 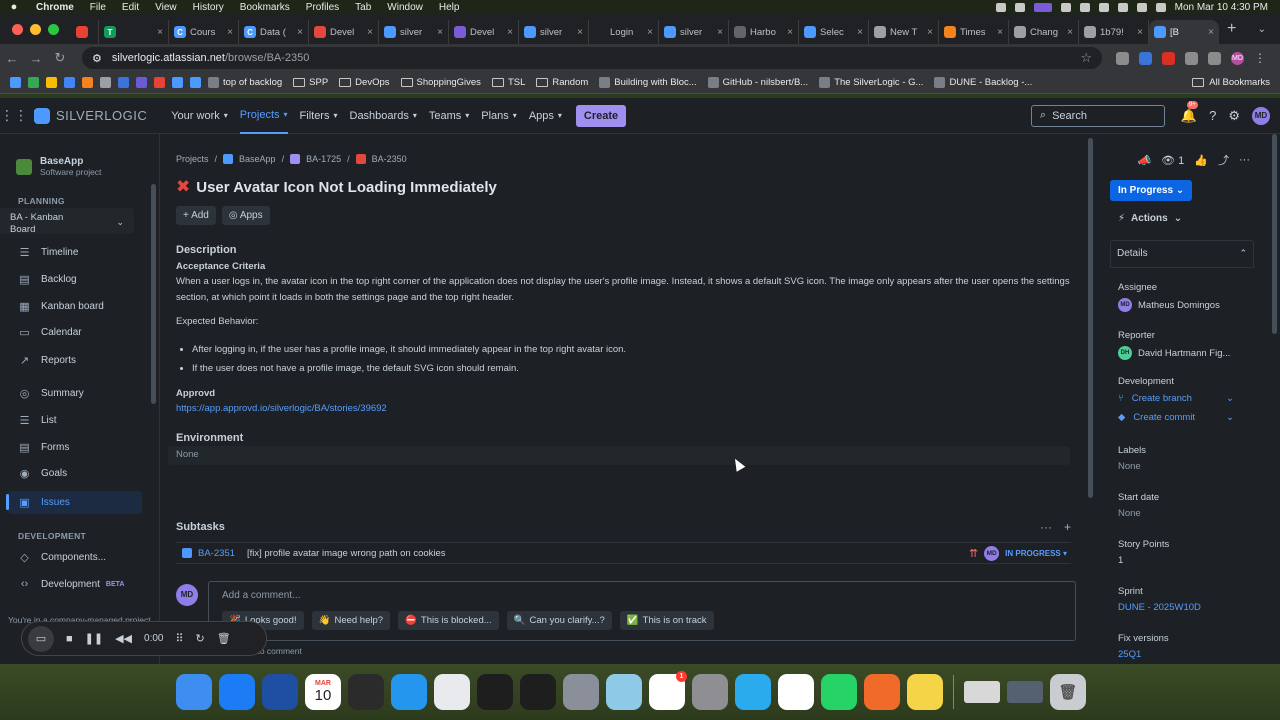 I want to click on nav-projects: Projects ▾, so click(x=263, y=116).